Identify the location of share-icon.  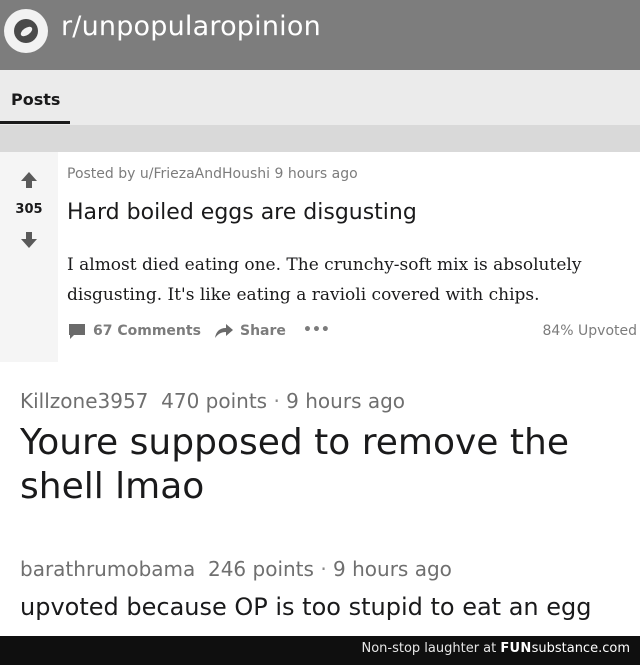
(224, 331).